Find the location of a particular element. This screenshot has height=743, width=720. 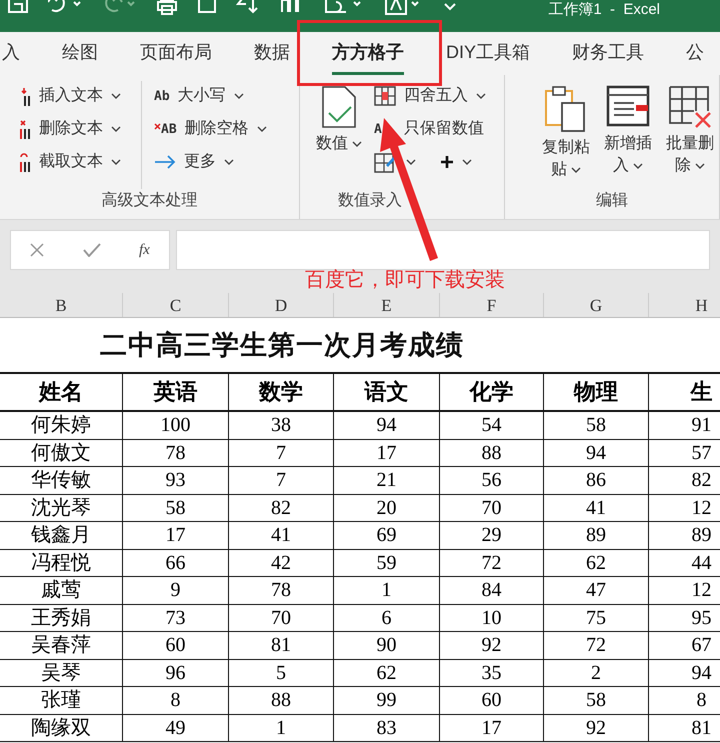

table-grid-icon is located at coordinates (385, 96).